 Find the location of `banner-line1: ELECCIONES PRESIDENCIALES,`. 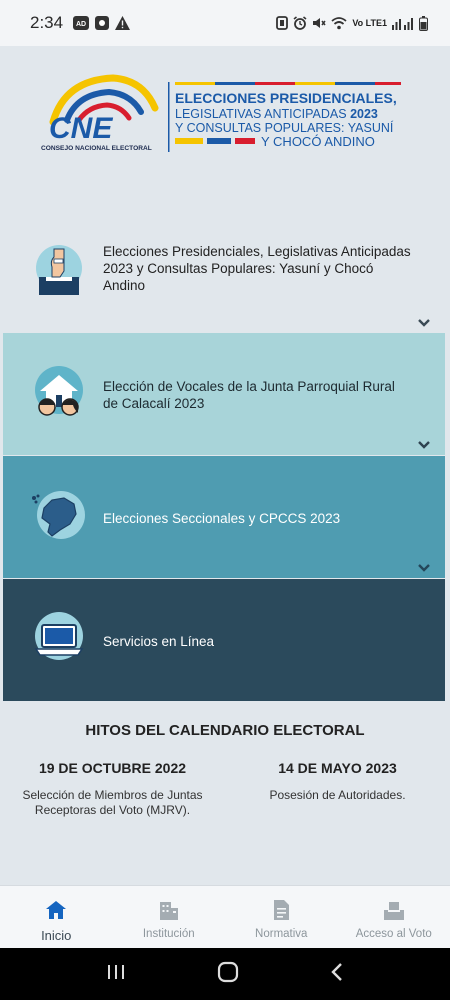

banner-line1: ELECCIONES PRESIDENCIALES, is located at coordinates (286, 98).